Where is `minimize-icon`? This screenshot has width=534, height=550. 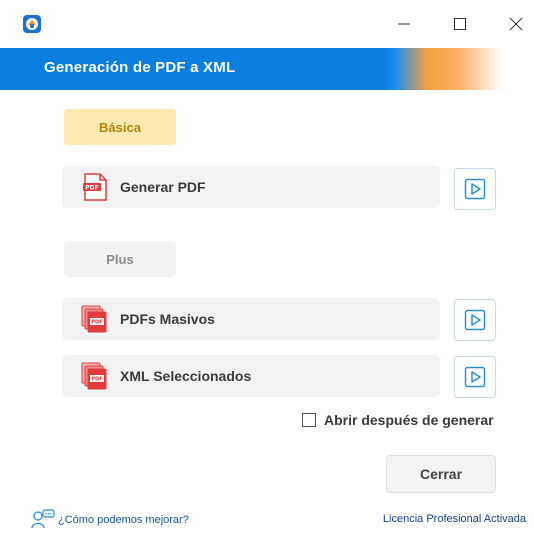
minimize-icon is located at coordinates (404, 24).